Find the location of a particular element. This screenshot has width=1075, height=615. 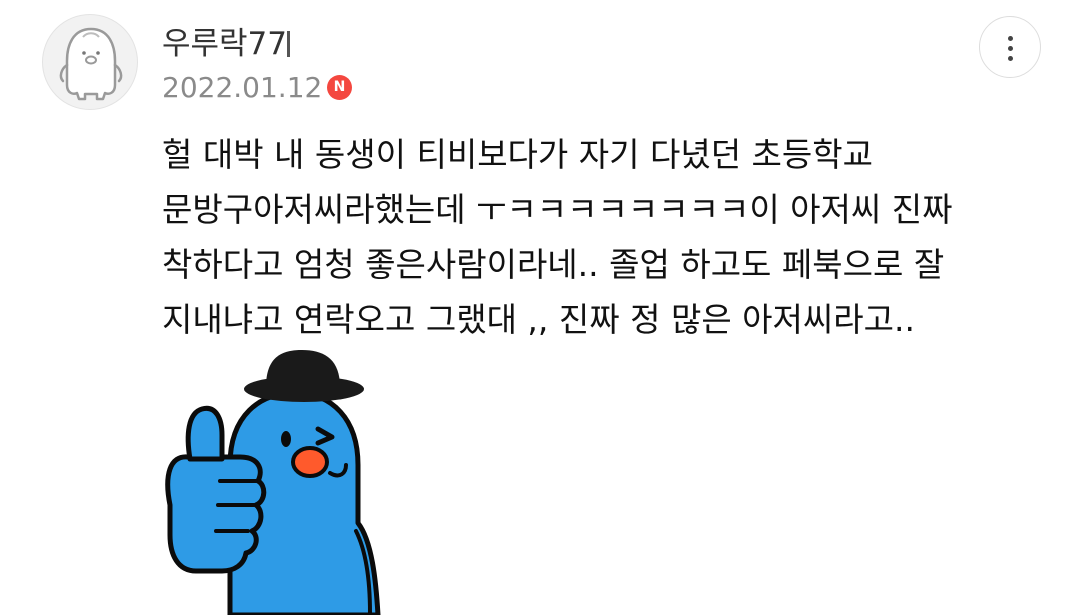

thumbs-up-sticker is located at coordinates (285, 480).